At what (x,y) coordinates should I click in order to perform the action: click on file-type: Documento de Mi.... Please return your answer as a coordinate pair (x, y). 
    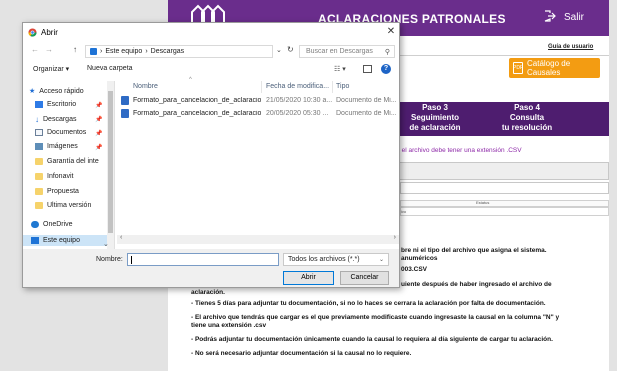
    Looking at the image, I should click on (366, 100).